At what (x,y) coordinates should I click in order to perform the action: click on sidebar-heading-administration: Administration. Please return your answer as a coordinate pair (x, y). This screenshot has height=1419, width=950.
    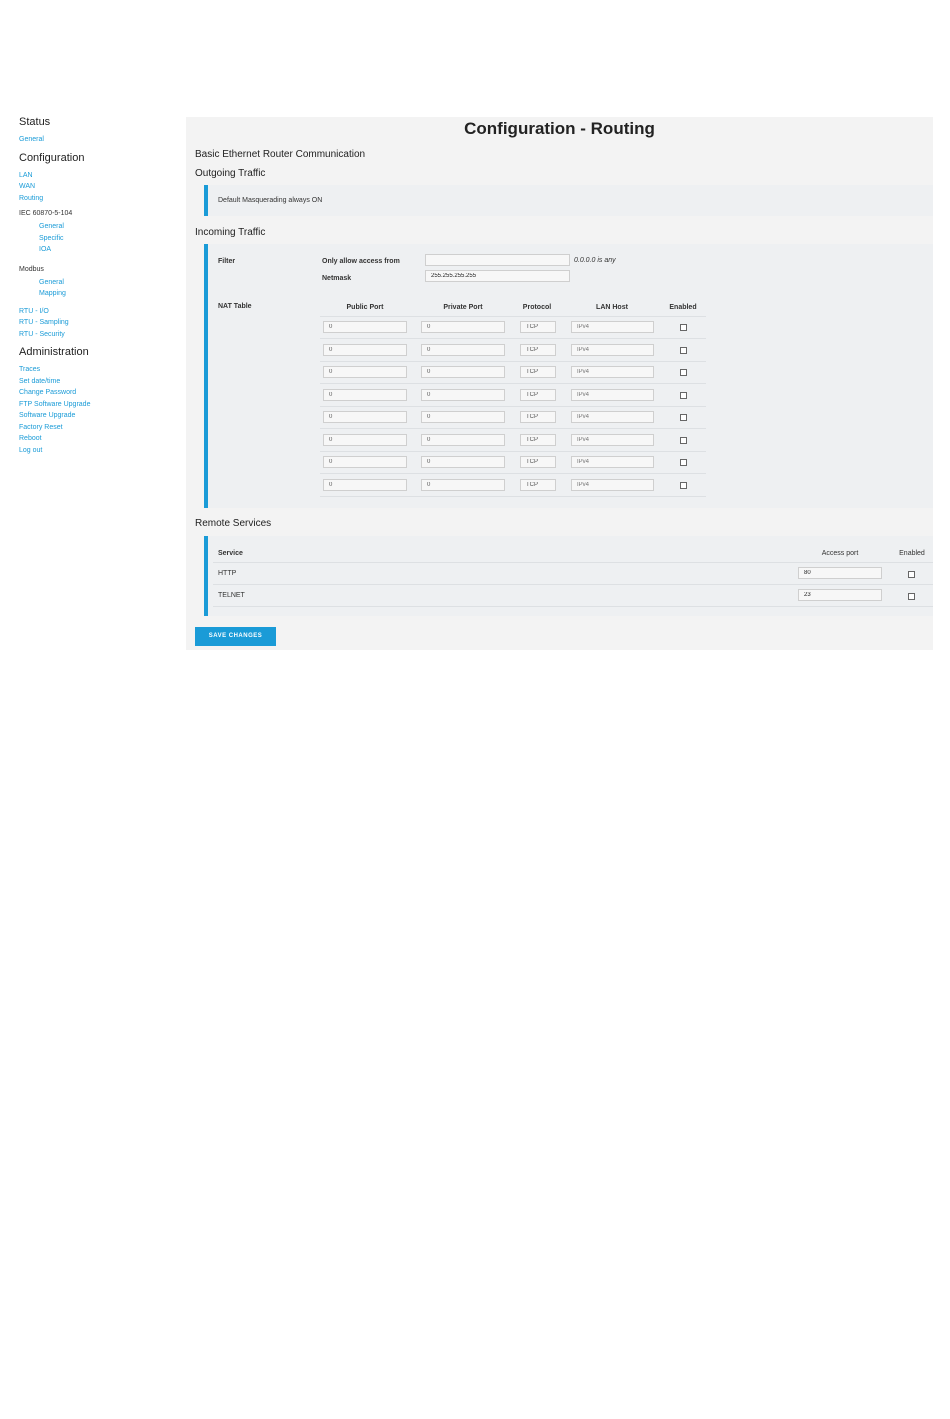
    Looking at the image, I should click on (54, 352).